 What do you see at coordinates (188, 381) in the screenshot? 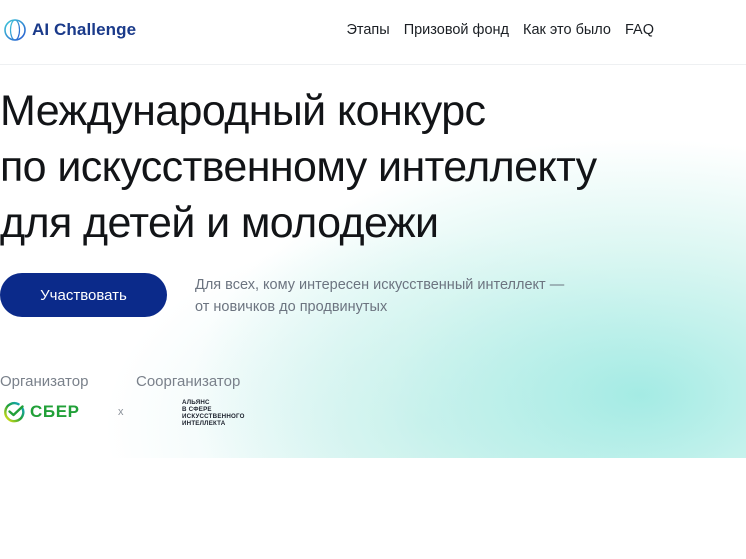
I see `coorganizer-label: Соорганизатор` at bounding box center [188, 381].